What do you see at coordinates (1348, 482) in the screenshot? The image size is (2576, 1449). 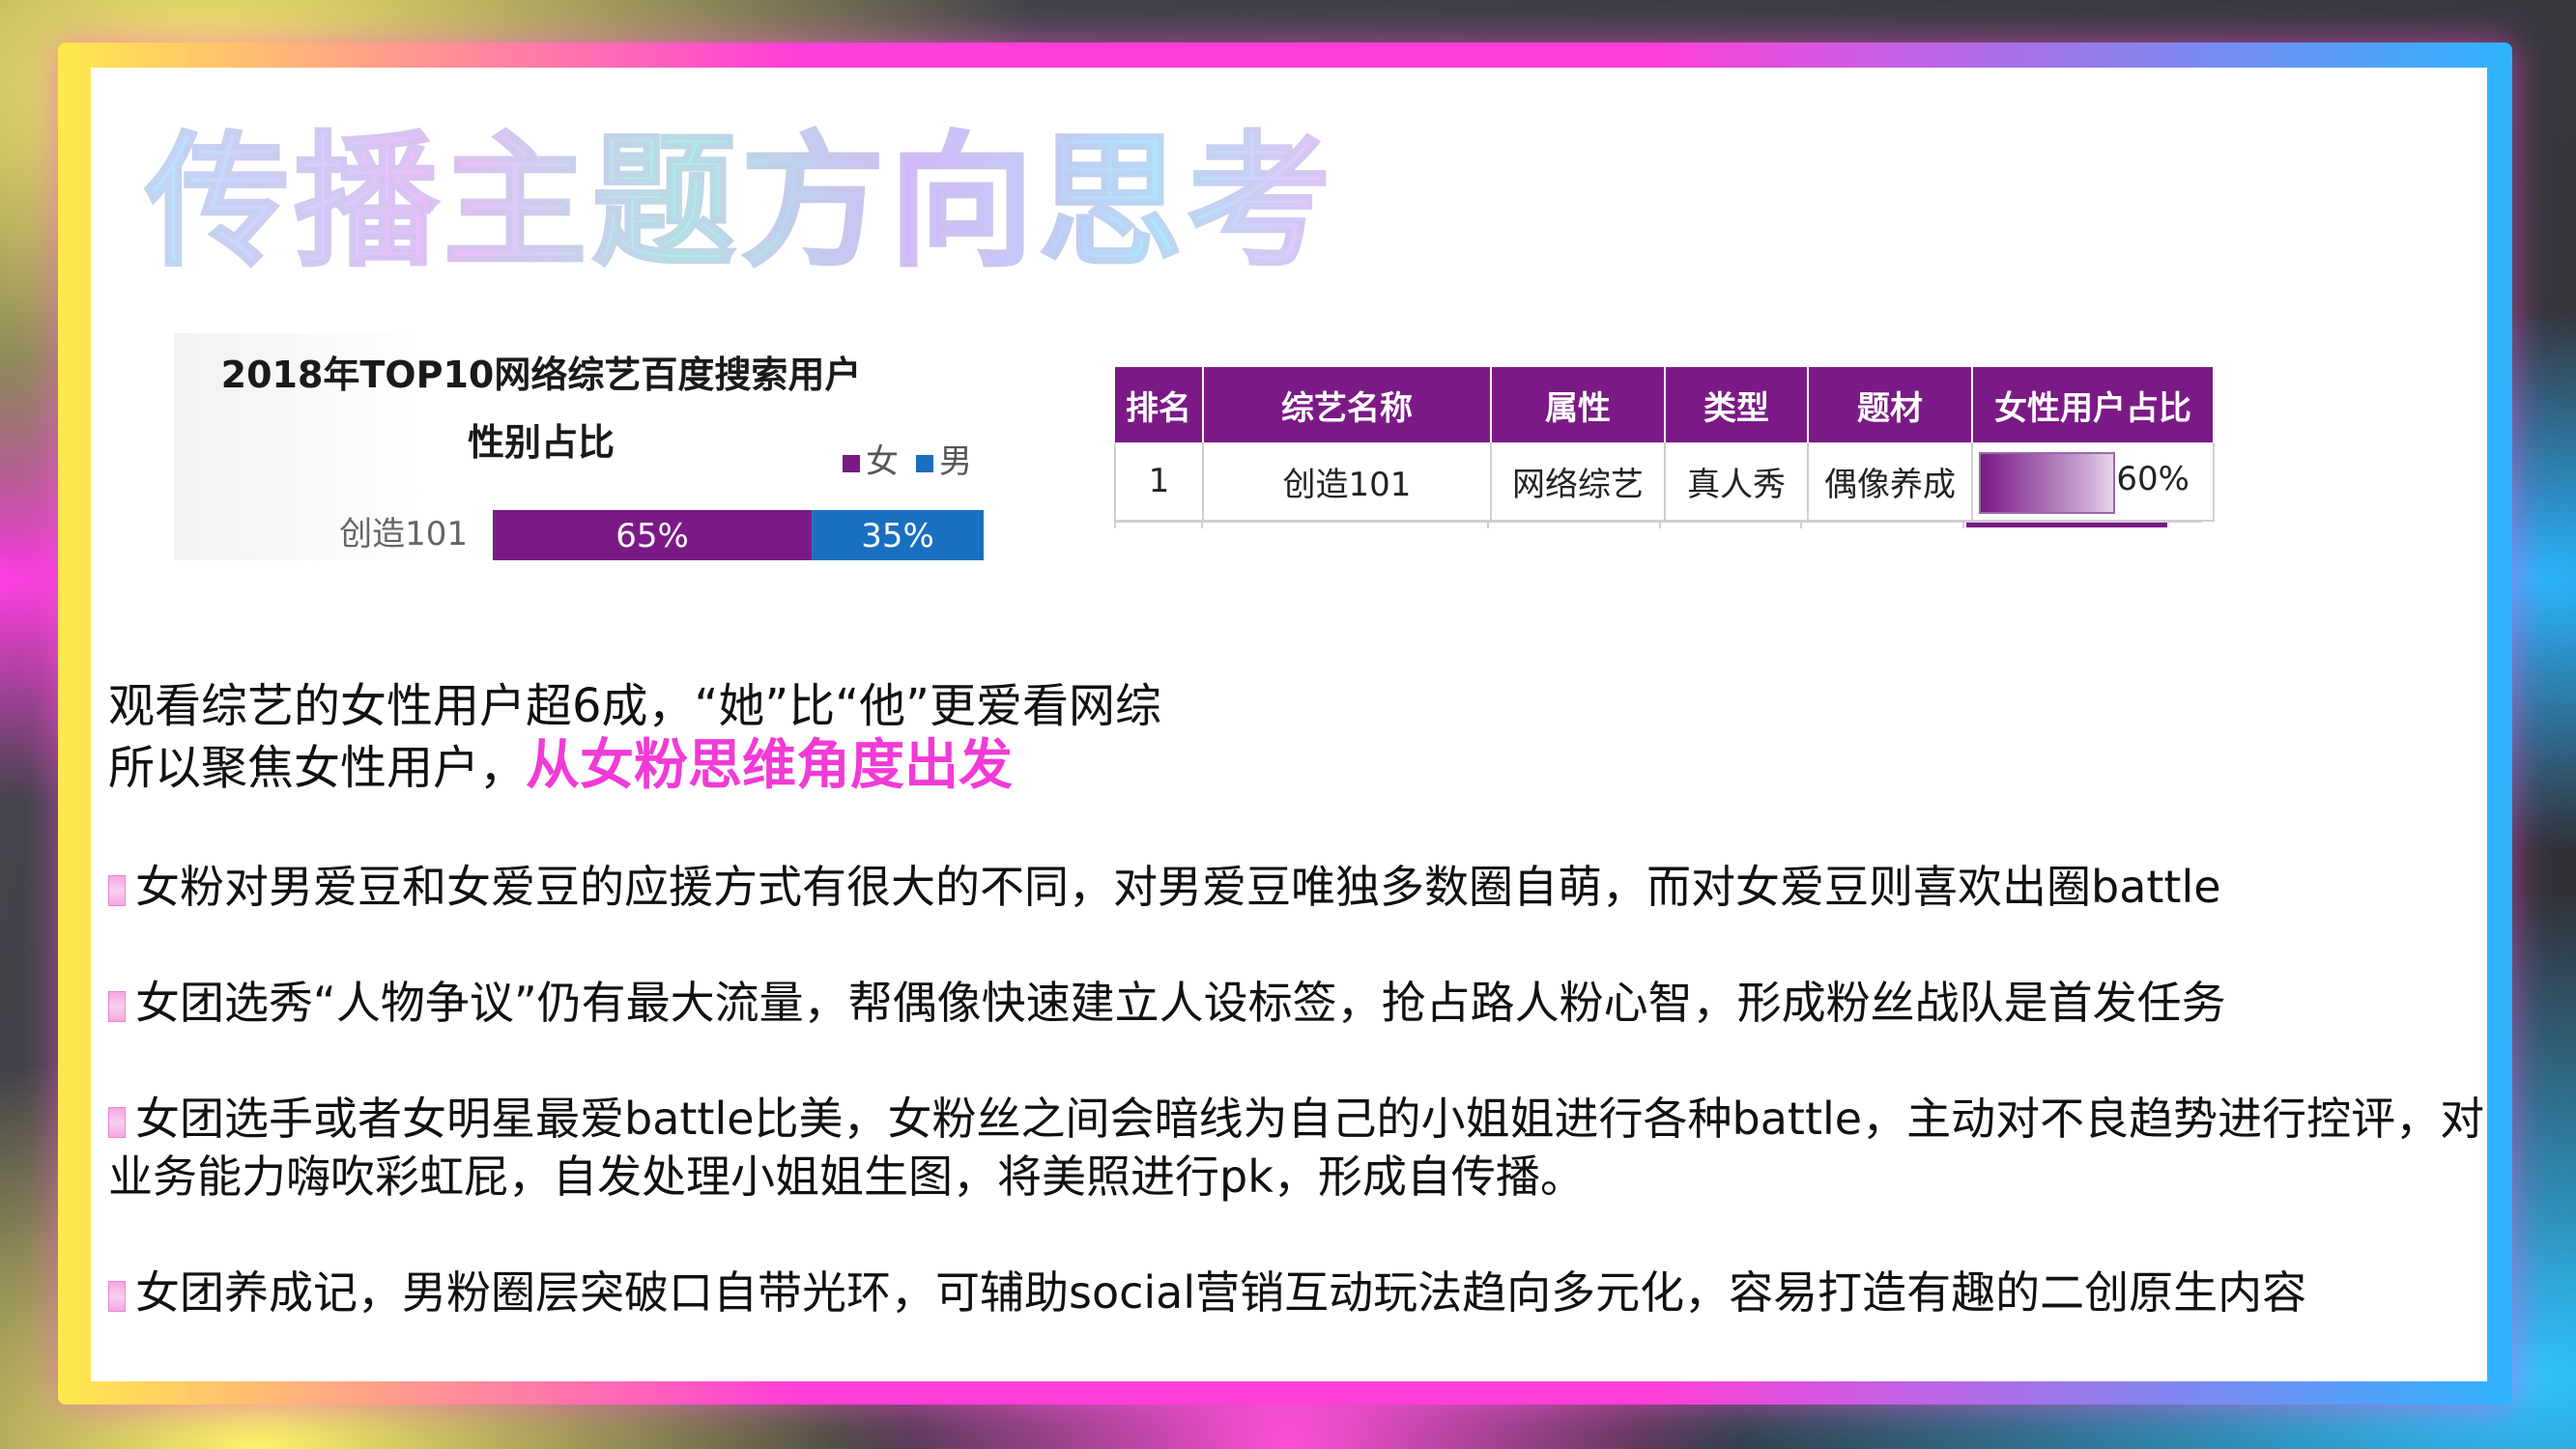 I see `cell-name: 创造101` at bounding box center [1348, 482].